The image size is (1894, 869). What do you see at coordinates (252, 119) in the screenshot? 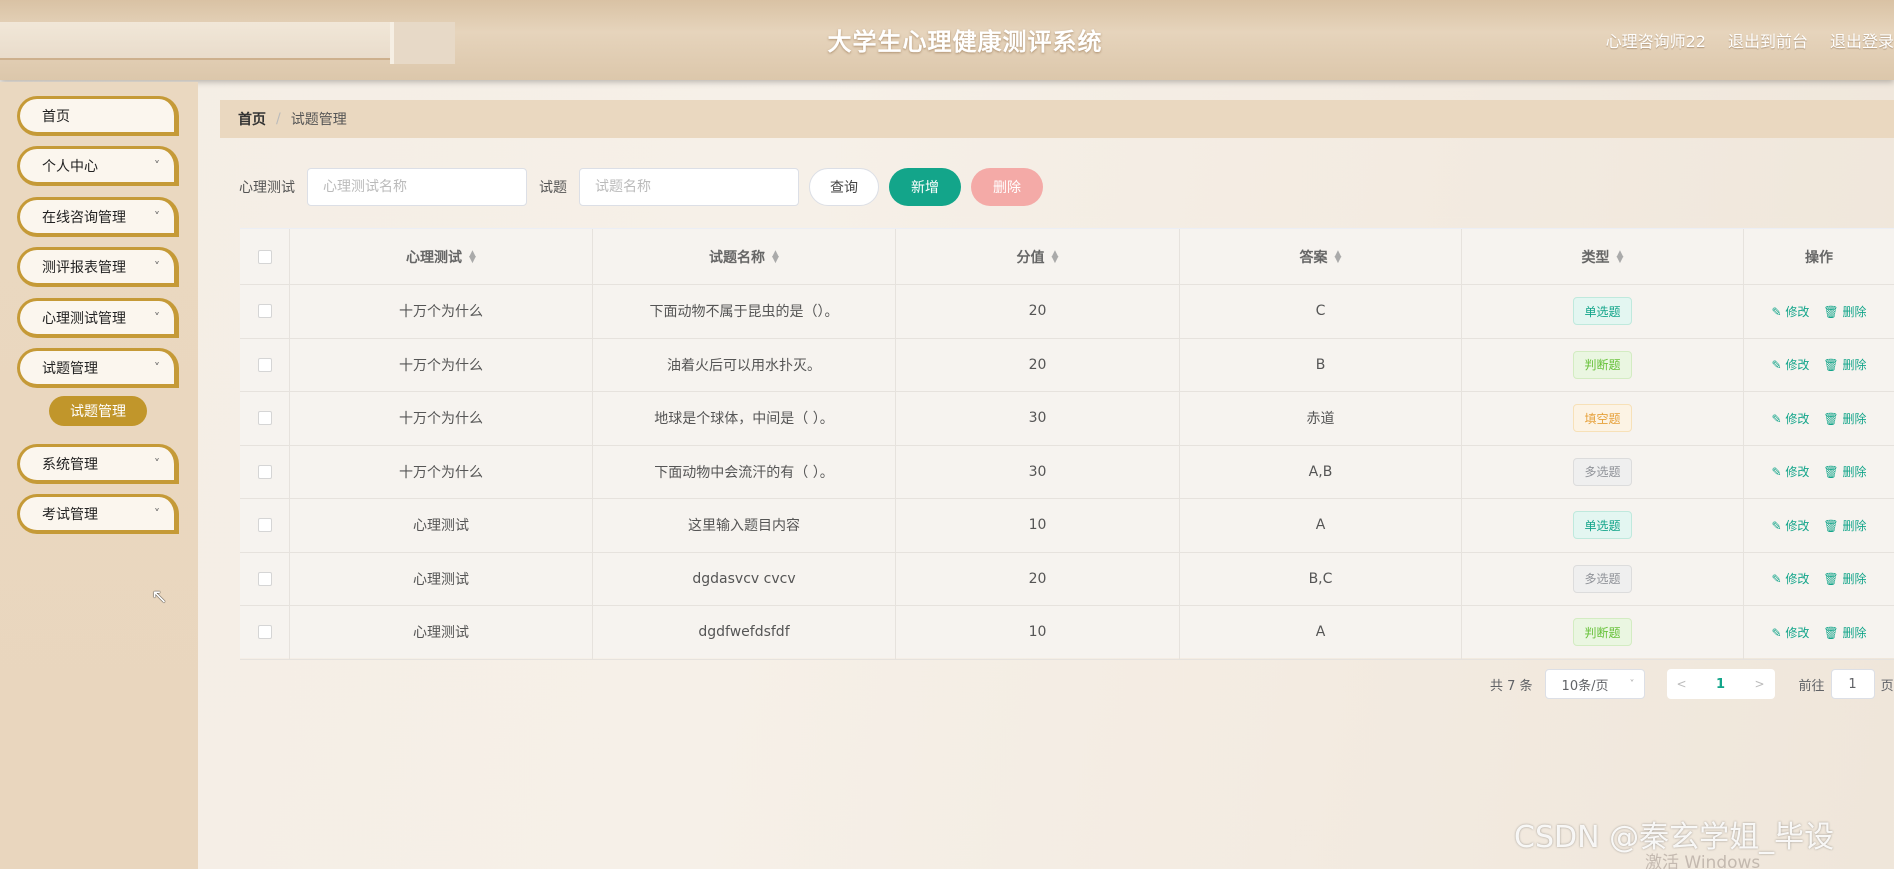
I see `breadcrumb-home: 首页` at bounding box center [252, 119].